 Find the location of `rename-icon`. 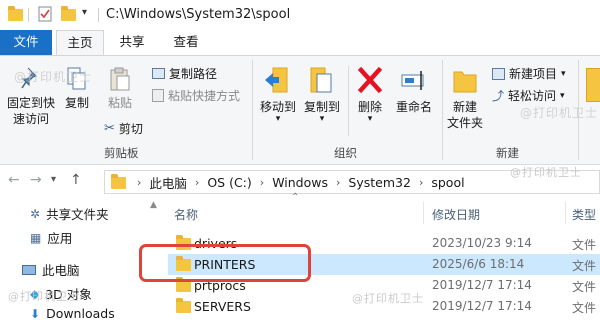

rename-icon is located at coordinates (414, 80).